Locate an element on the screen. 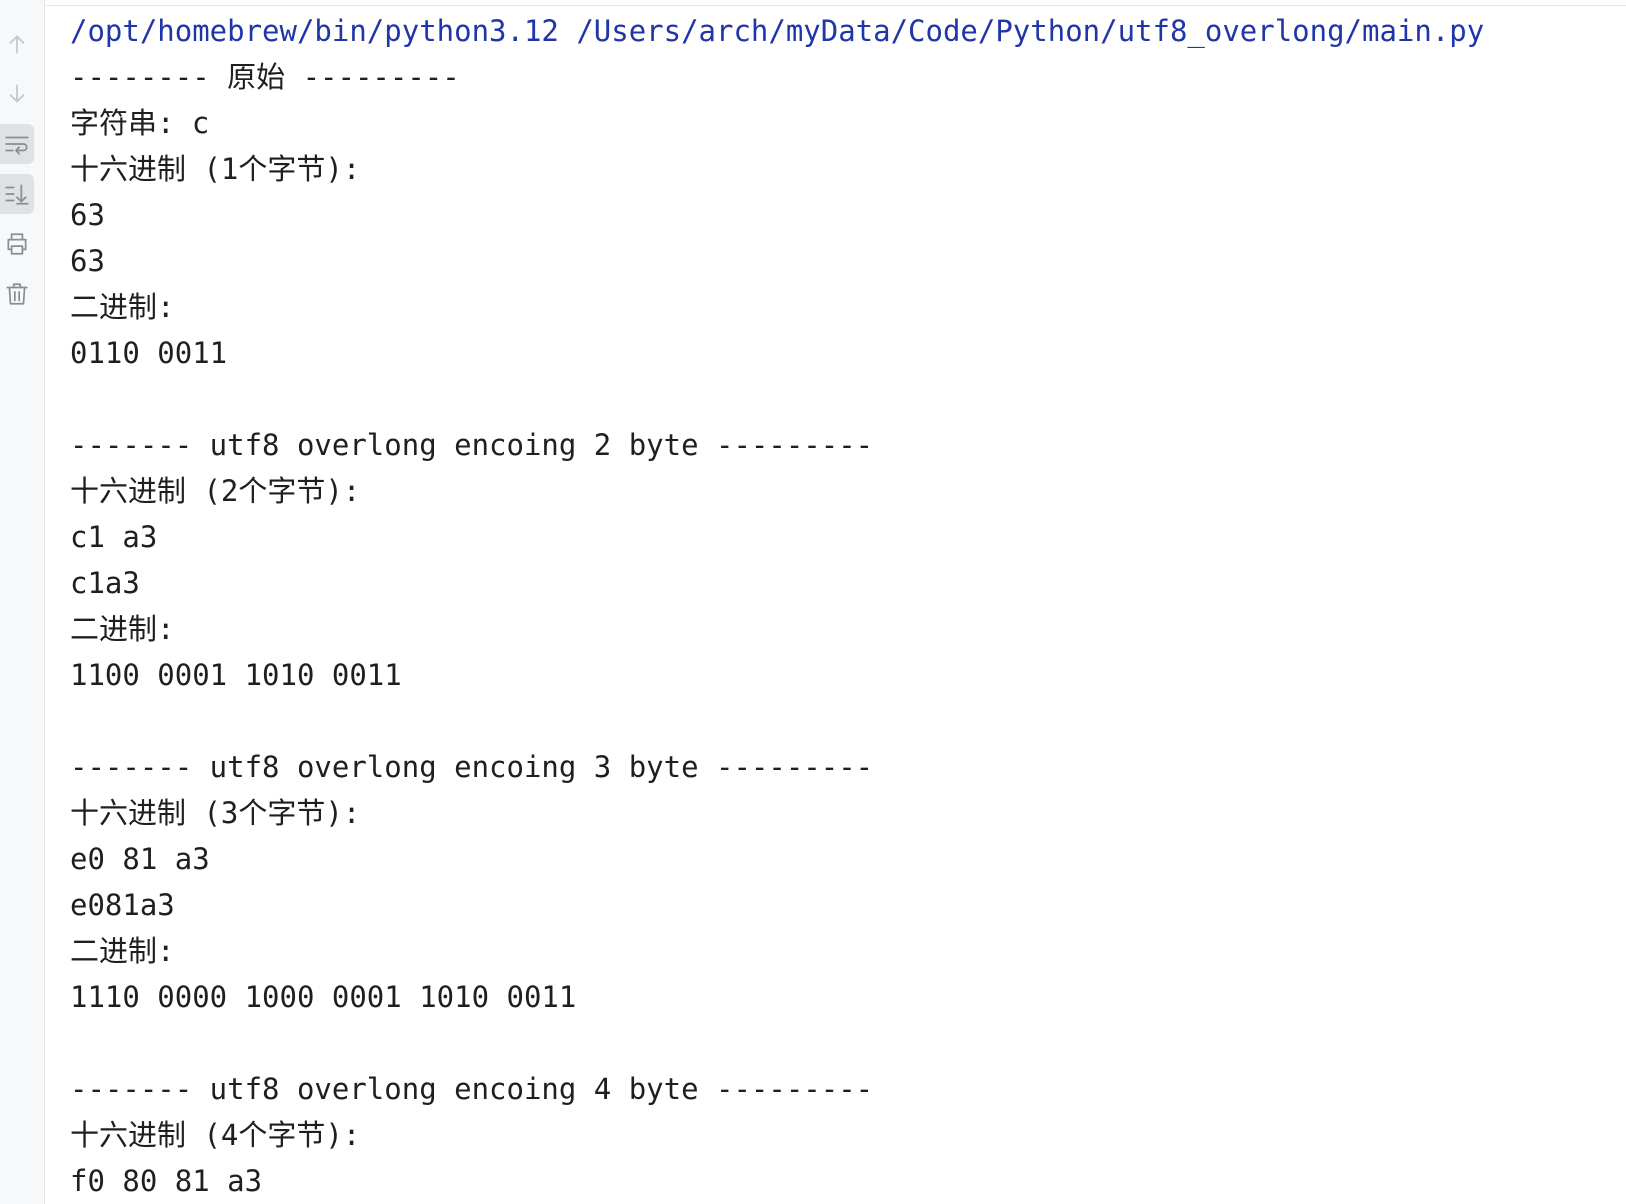  binary-value-2: 1100 0001 1010 0011 is located at coordinates (236, 675).